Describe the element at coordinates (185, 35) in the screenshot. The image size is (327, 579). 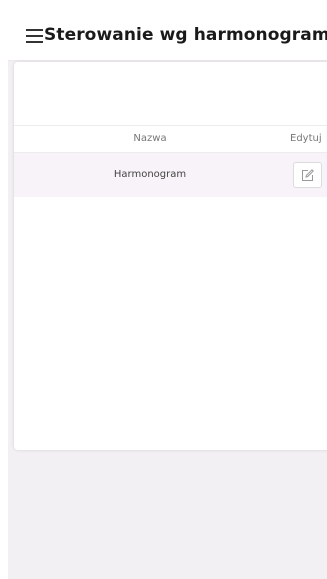
I see `page-title: Sterowanie wg harmonogramu` at that location.